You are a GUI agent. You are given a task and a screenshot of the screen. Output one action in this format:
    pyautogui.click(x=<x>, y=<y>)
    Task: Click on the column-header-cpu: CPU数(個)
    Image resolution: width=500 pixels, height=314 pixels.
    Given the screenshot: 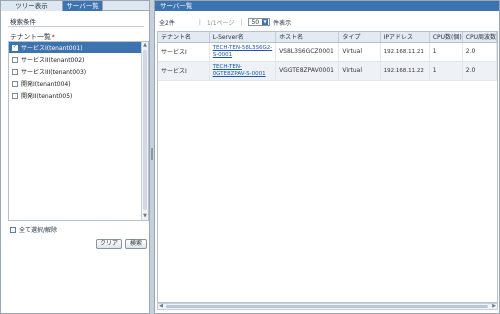 What is the action you would take?
    pyautogui.click(x=446, y=37)
    